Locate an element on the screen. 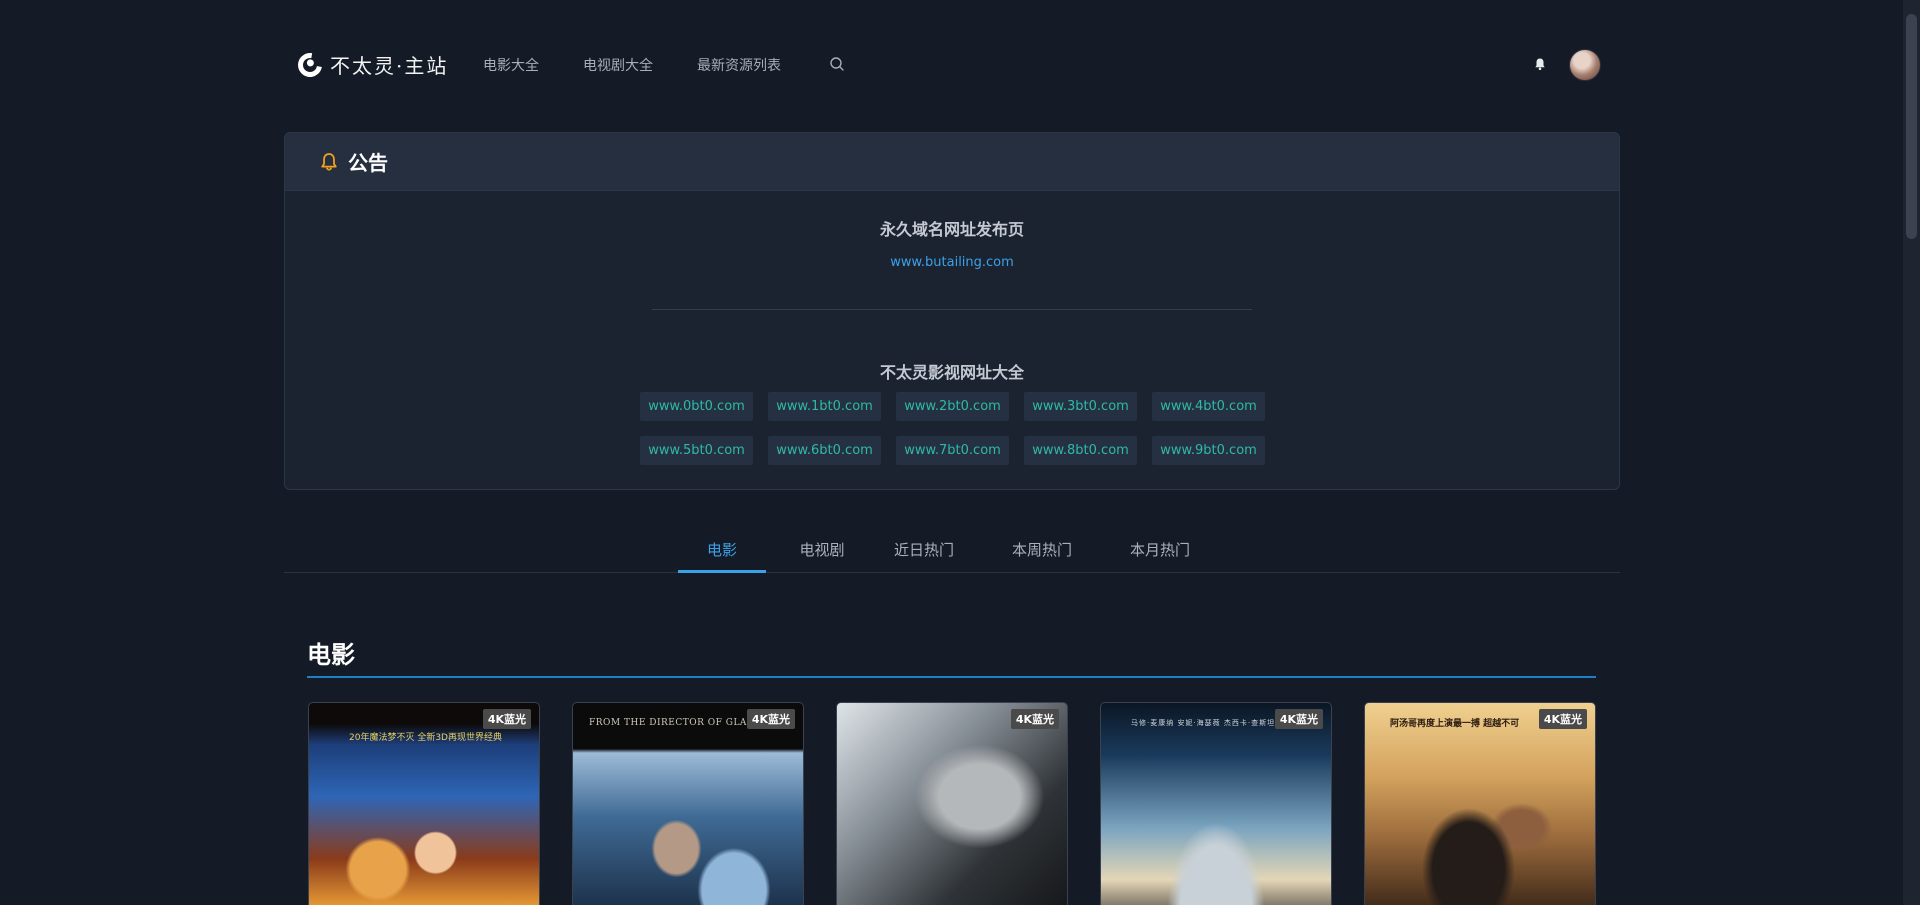 The width and height of the screenshot is (1920, 905). announcement-title: 公告 is located at coordinates (368, 163).